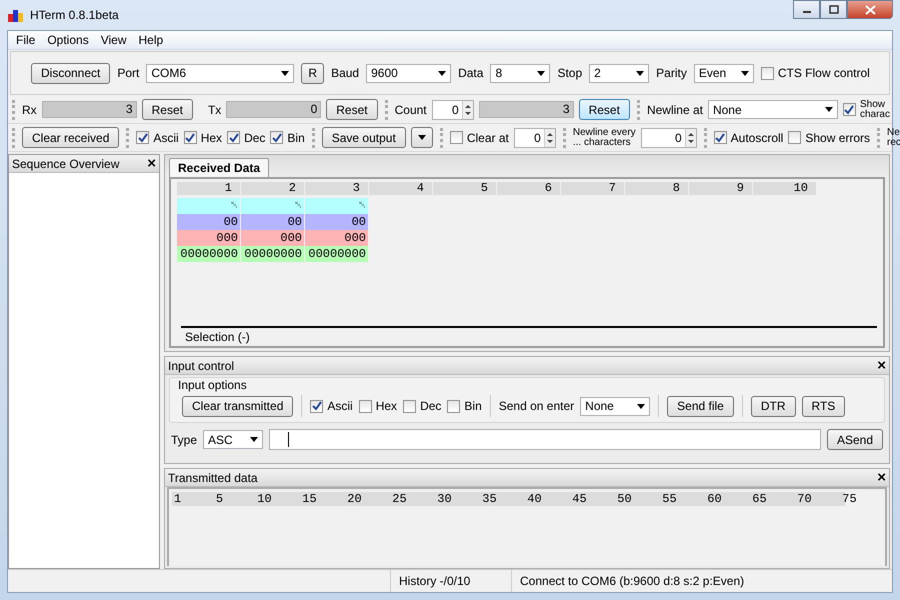  I want to click on stop-bits-dropdown: 2, so click(619, 73).